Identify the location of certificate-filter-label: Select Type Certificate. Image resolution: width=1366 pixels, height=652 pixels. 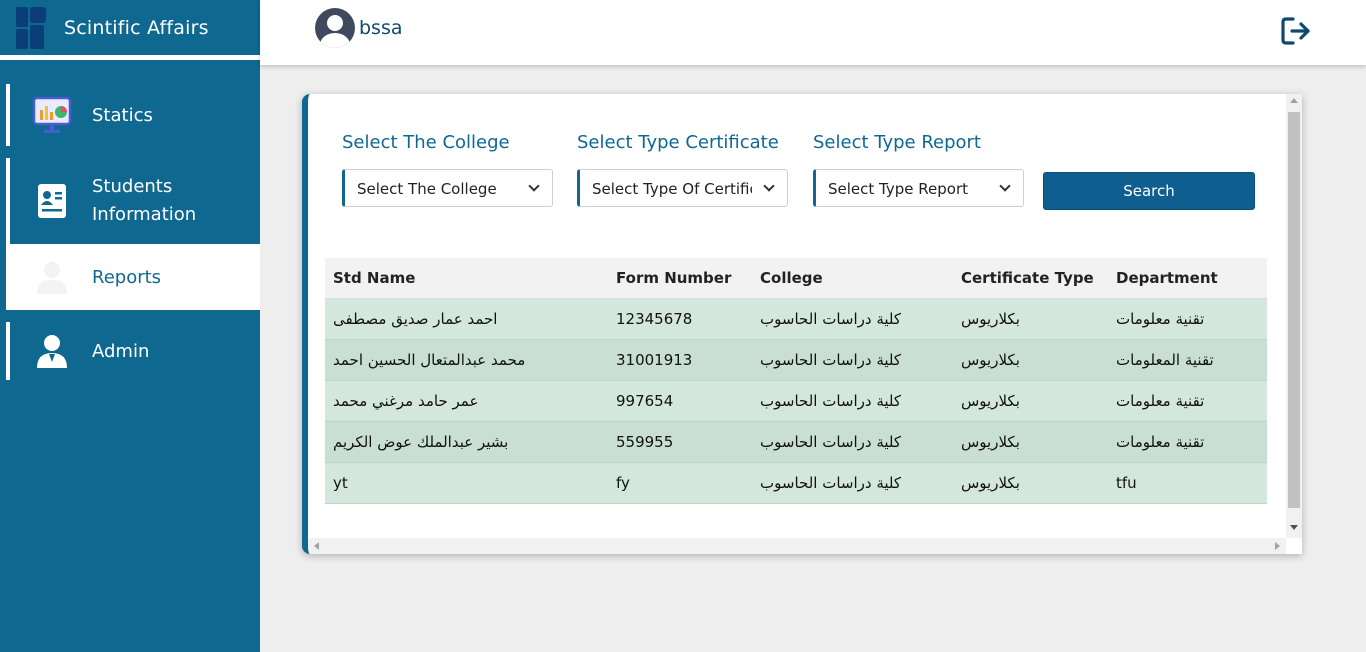
(678, 142).